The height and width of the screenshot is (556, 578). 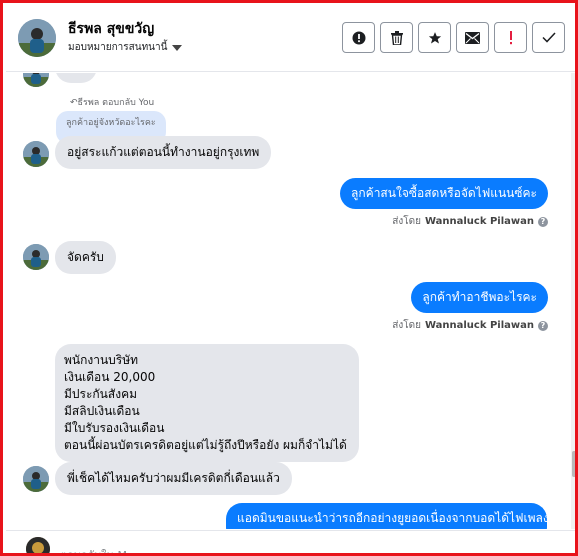 What do you see at coordinates (479, 297) in the screenshot?
I see `outgoing-message: ลูกค้าทำอาชีพอะไรคะ` at bounding box center [479, 297].